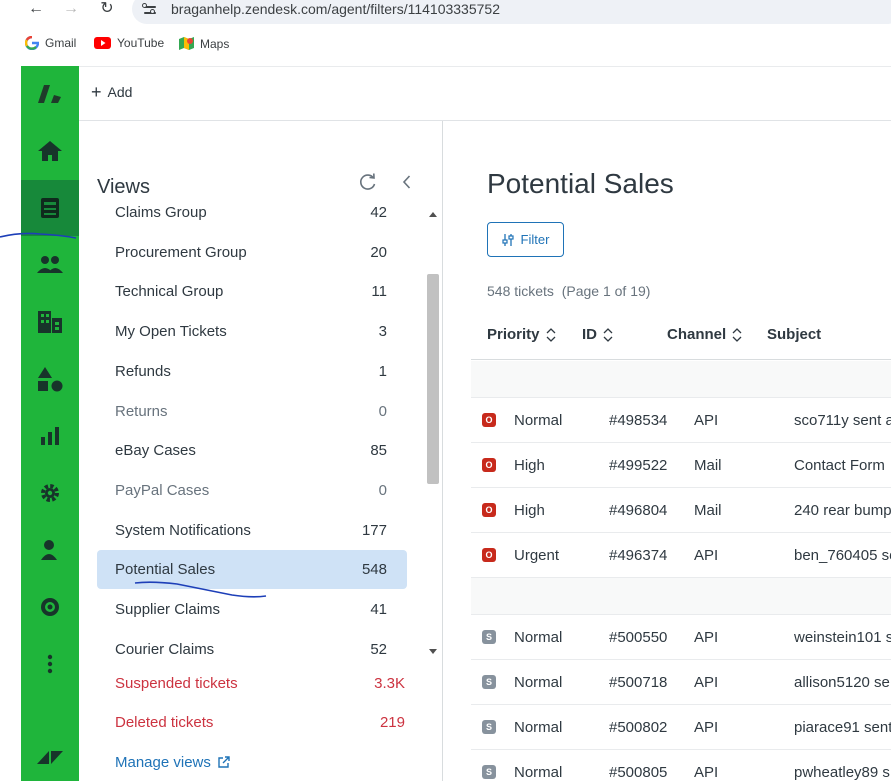 This screenshot has width=891, height=781. What do you see at coordinates (129, 43) in the screenshot?
I see `bookmark-youtube: YouTube` at bounding box center [129, 43].